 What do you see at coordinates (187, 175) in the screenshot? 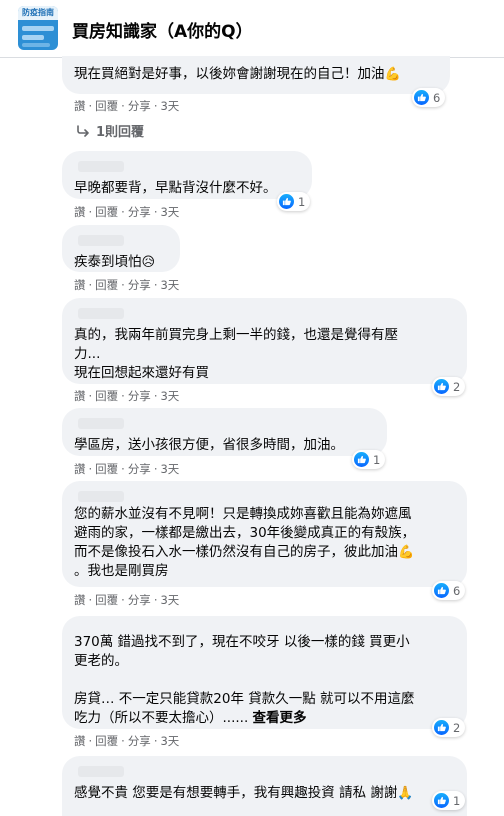
I see `comment-bubble: 早晚都要背，早點背沒什麼不好。` at bounding box center [187, 175].